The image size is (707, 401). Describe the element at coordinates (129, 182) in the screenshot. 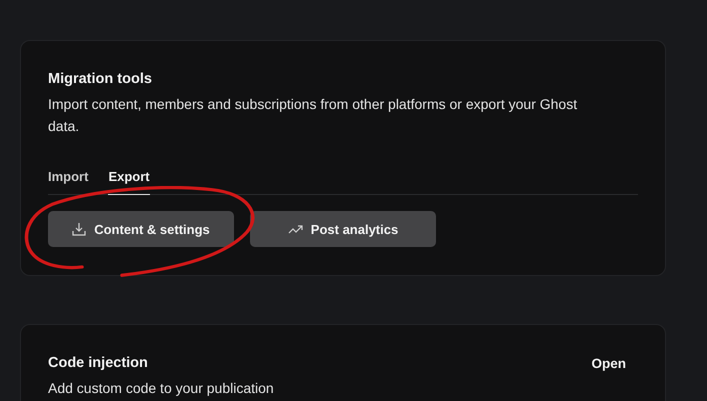

I see `tab: Export` at that location.